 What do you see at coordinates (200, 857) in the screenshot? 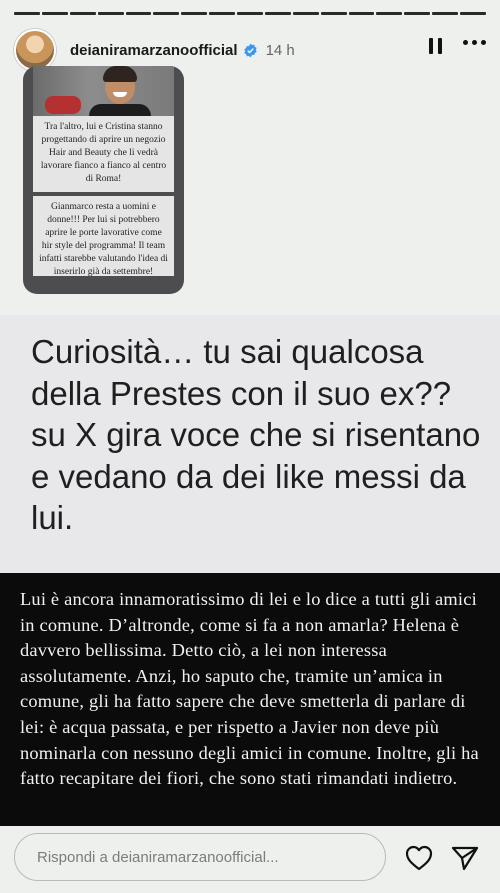
I see `reply-input` at bounding box center [200, 857].